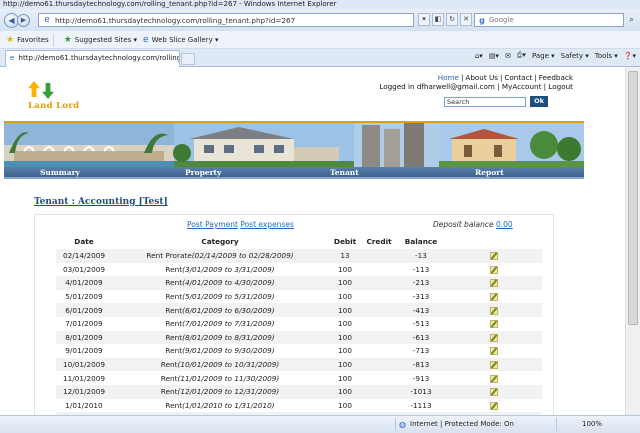 This screenshot has height=433, width=640. I want to click on vertical-scrollbar, so click(632, 241).